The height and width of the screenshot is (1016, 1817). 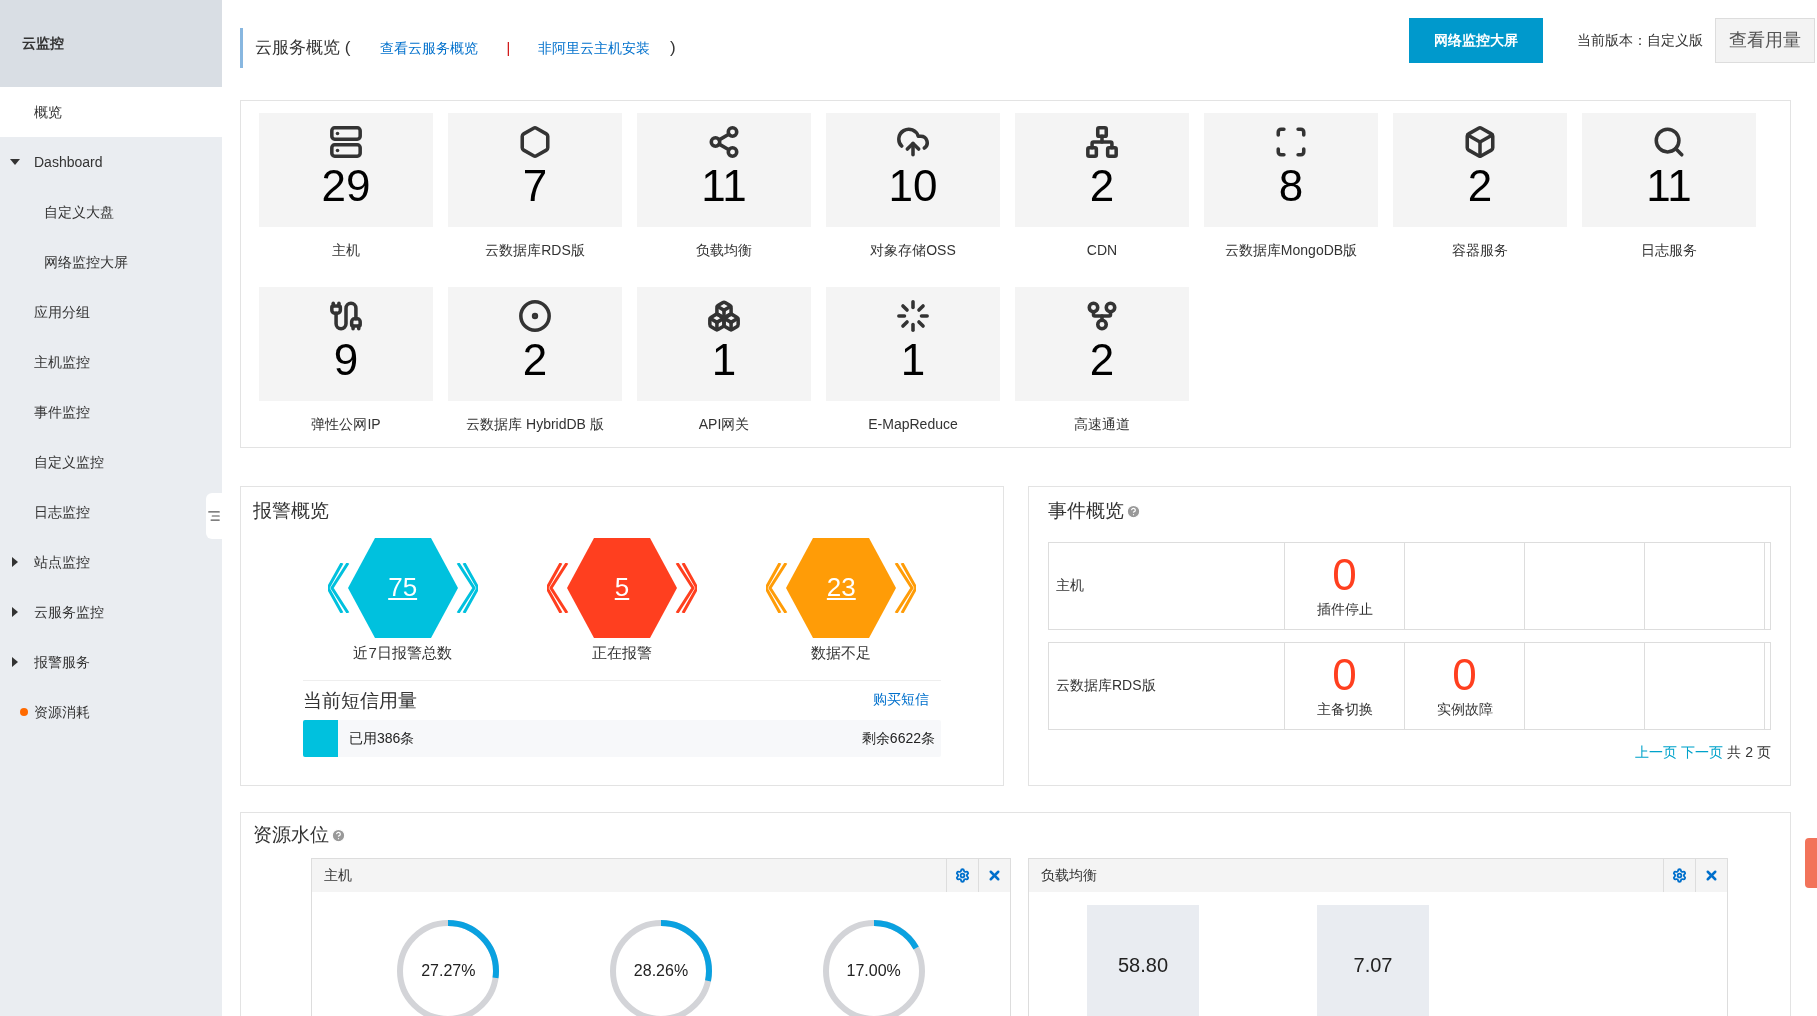 I want to click on close-icon, so click(x=1711, y=875).